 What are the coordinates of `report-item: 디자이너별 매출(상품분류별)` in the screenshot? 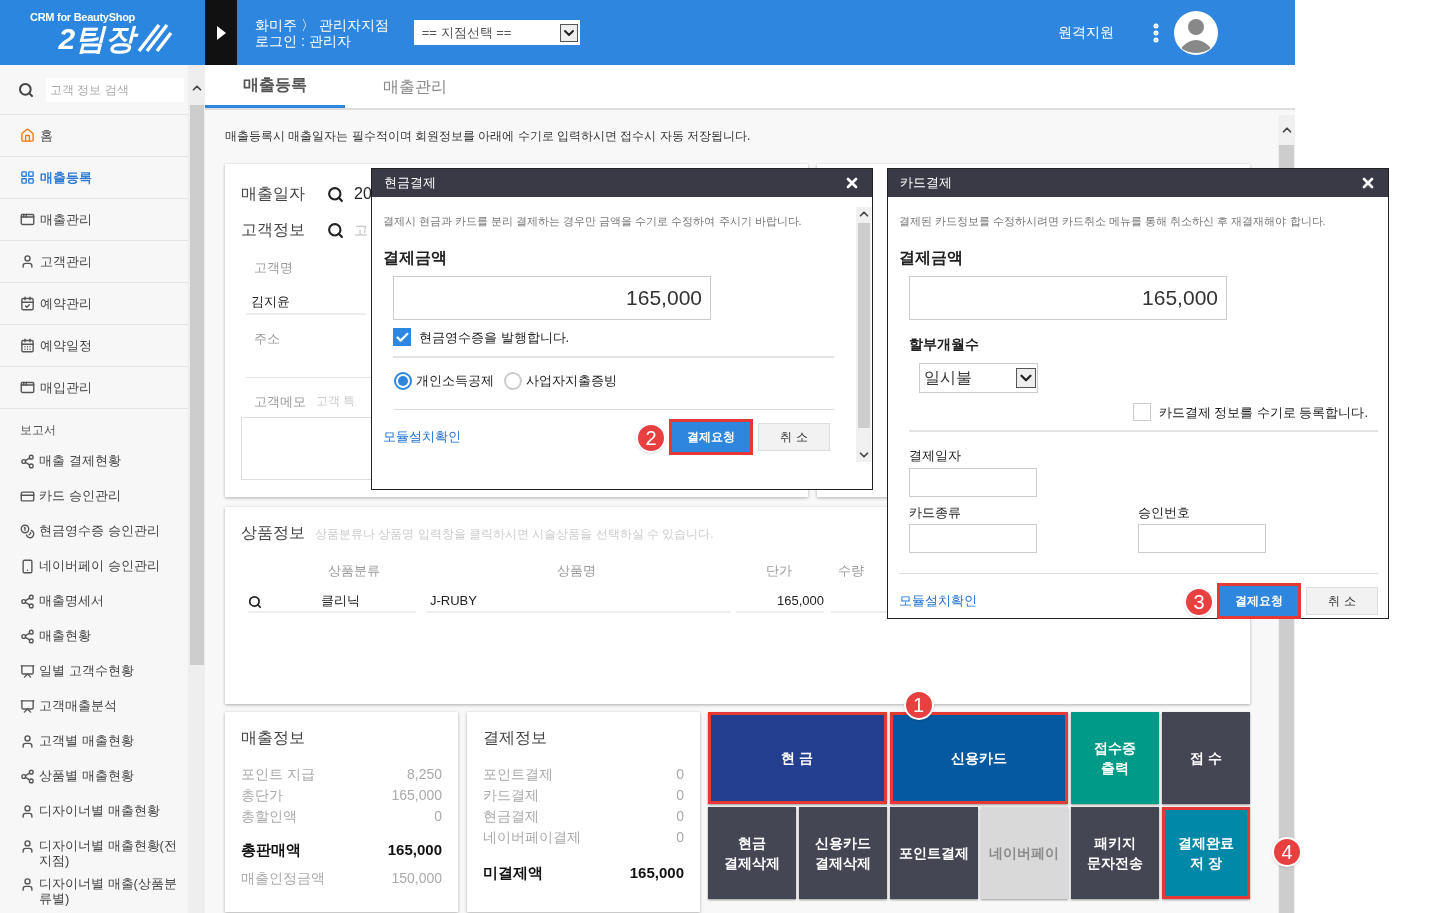 It's located at (94, 887).